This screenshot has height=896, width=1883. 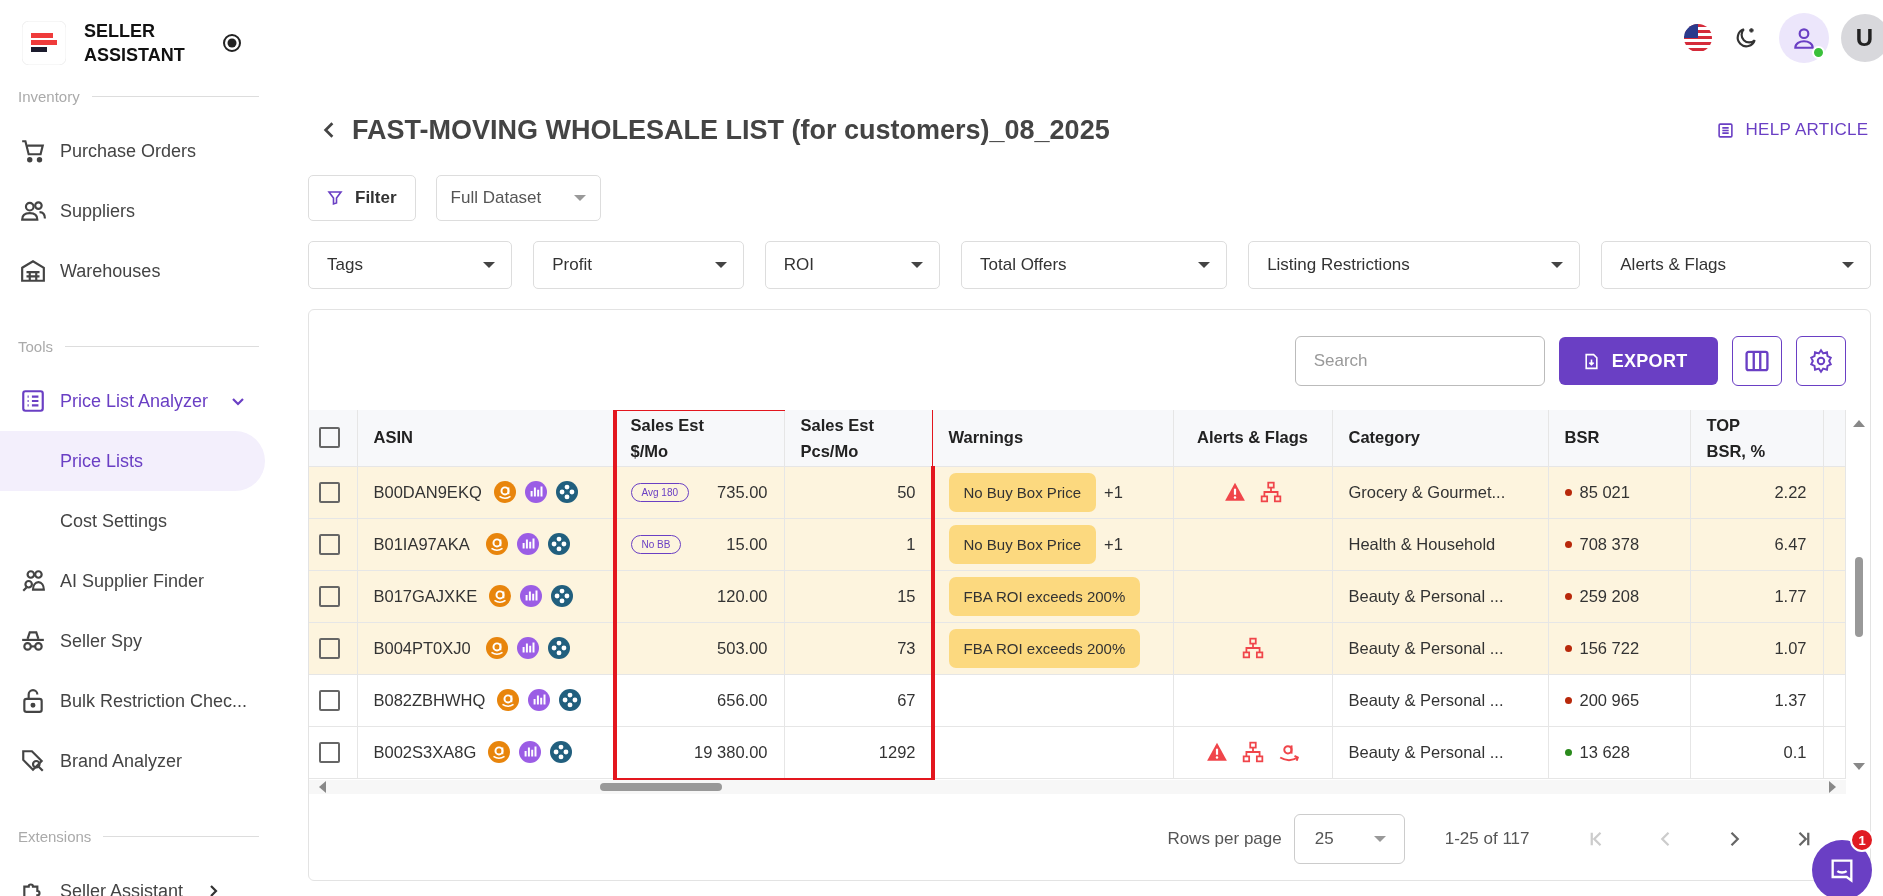 I want to click on more-count: +1, so click(x=1113, y=492).